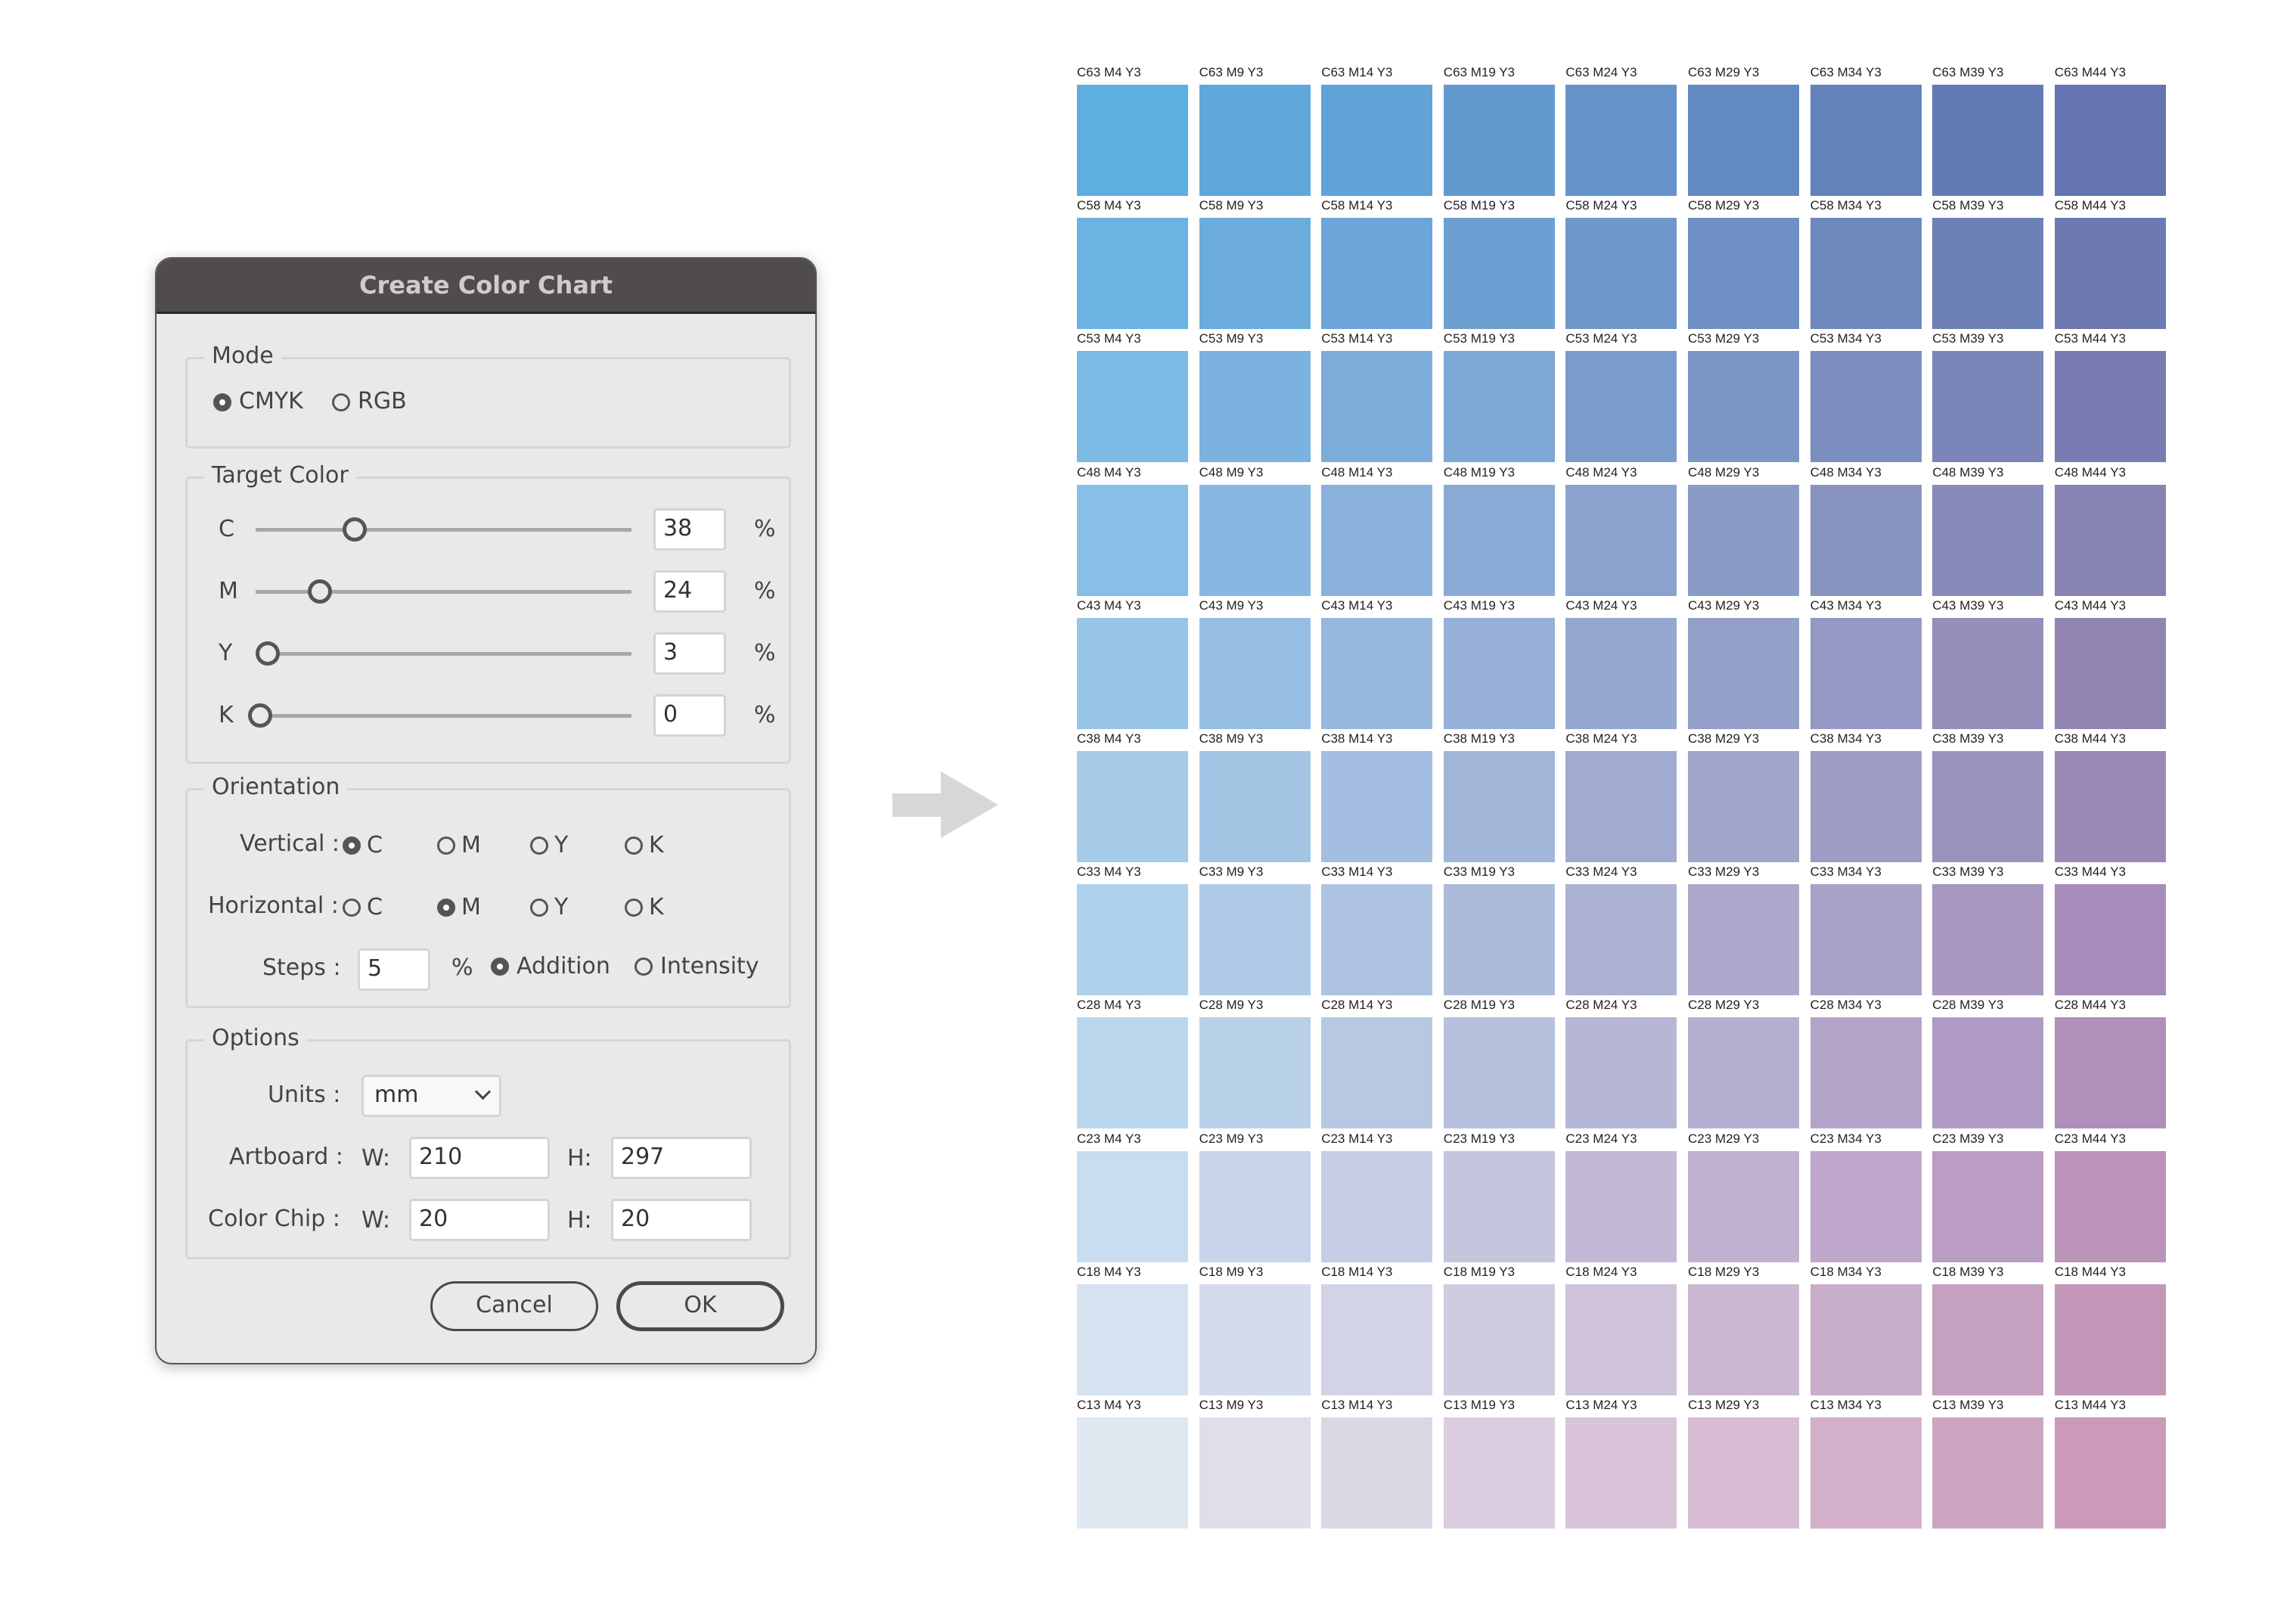  What do you see at coordinates (1968, 1271) in the screenshot?
I see `chip-label: C18 M39 Y3` at bounding box center [1968, 1271].